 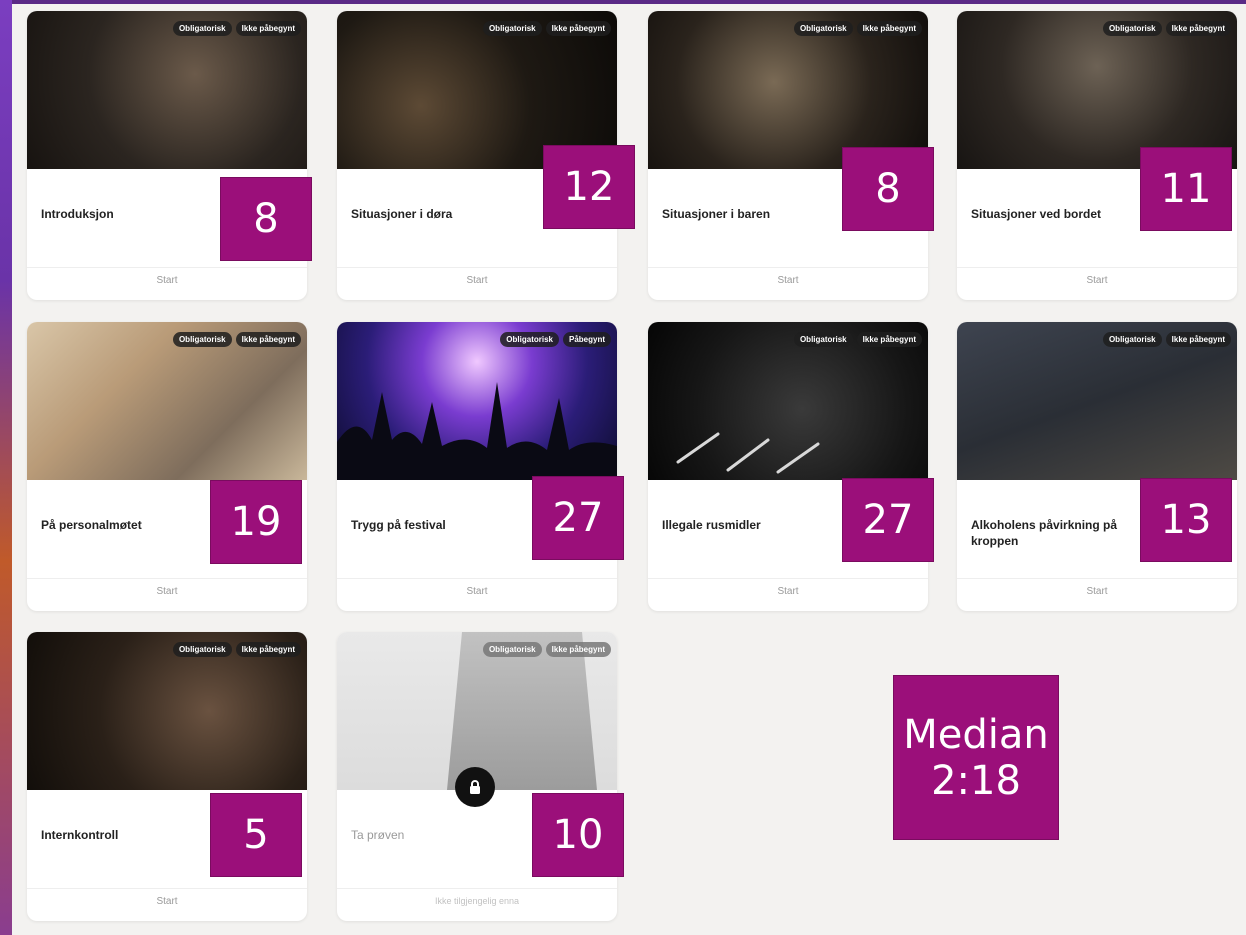 What do you see at coordinates (6, 467) in the screenshot?
I see `window-frame-accent` at bounding box center [6, 467].